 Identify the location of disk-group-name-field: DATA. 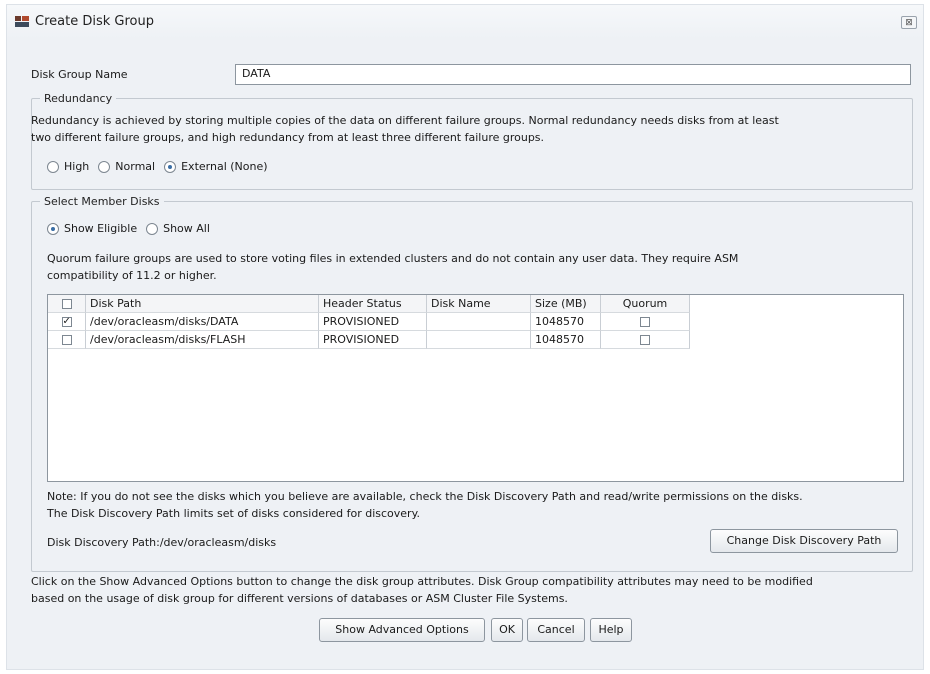
(573, 74).